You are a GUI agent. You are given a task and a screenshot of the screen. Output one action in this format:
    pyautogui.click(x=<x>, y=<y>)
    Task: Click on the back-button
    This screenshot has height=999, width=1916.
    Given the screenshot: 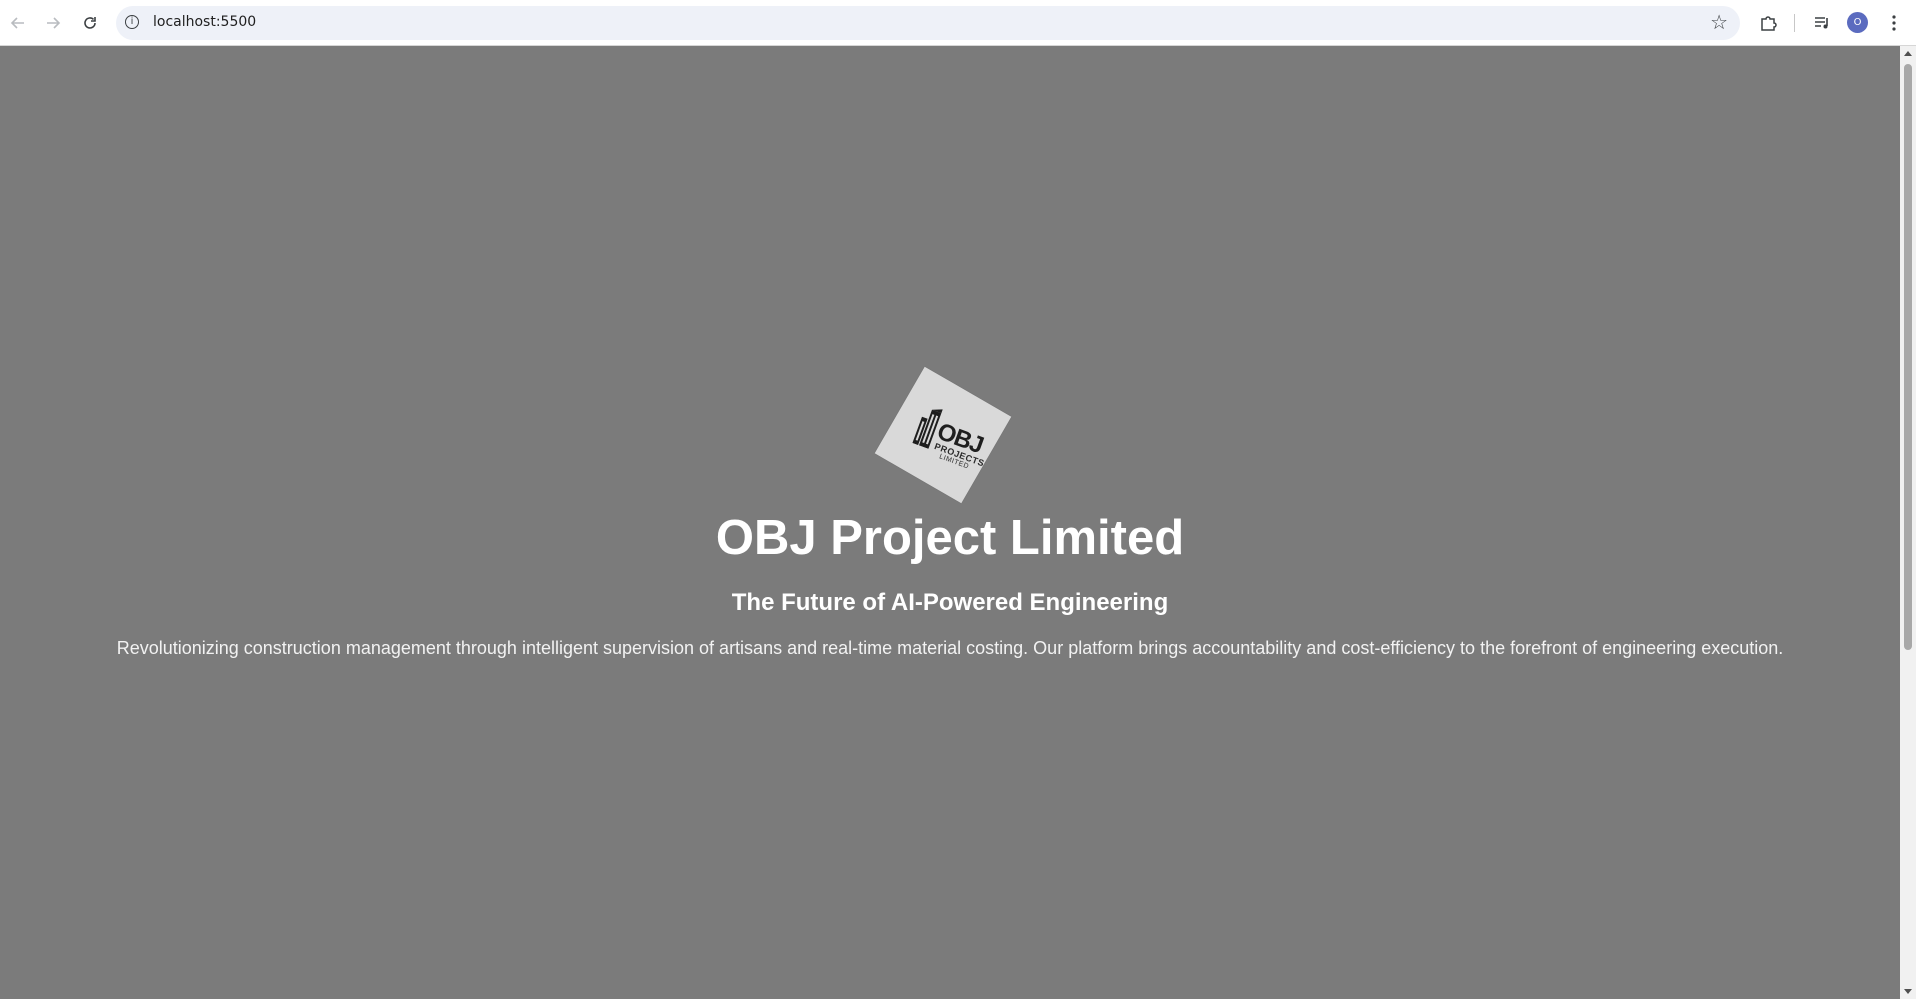 What is the action you would take?
    pyautogui.click(x=18, y=23)
    